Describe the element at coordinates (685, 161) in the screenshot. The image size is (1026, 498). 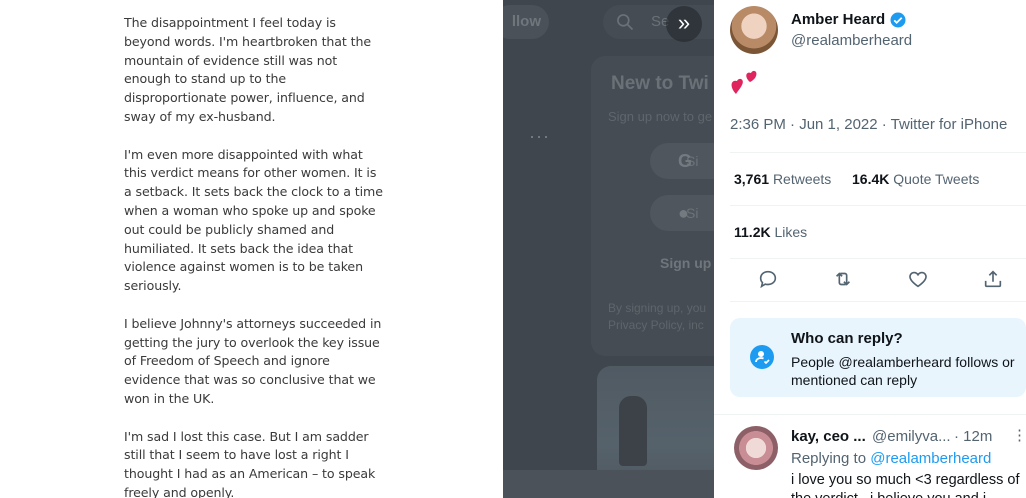
I see `google-icon: G` at that location.